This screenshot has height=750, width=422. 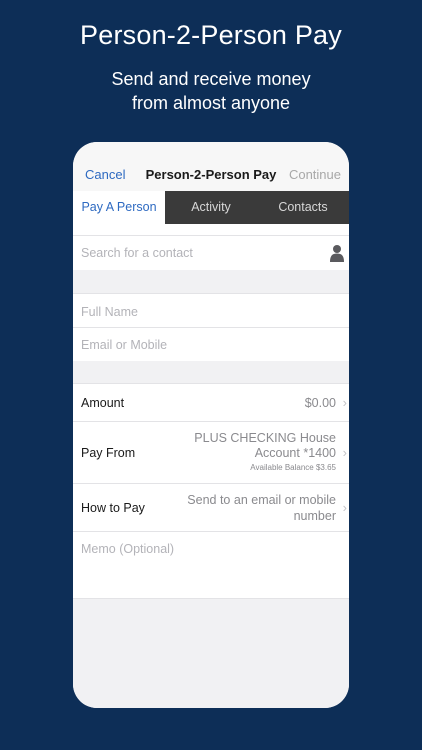 What do you see at coordinates (211, 166) in the screenshot?
I see `navigation-bar: Cancel Person-2-Person Pay Continue` at bounding box center [211, 166].